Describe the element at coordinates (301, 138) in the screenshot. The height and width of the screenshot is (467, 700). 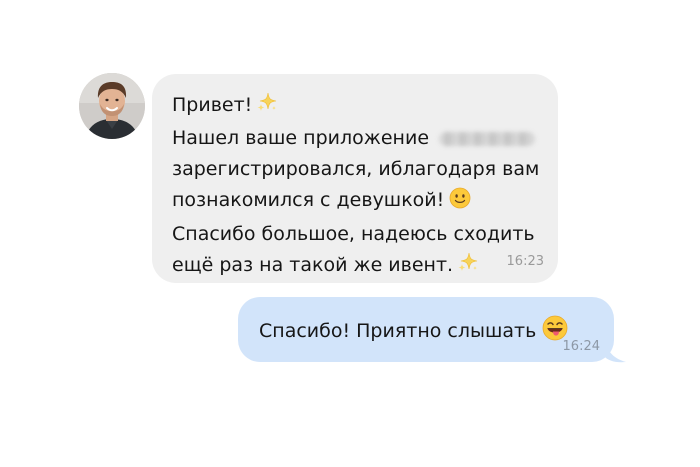
I see `message-text: Нашел ваше приложение` at that location.